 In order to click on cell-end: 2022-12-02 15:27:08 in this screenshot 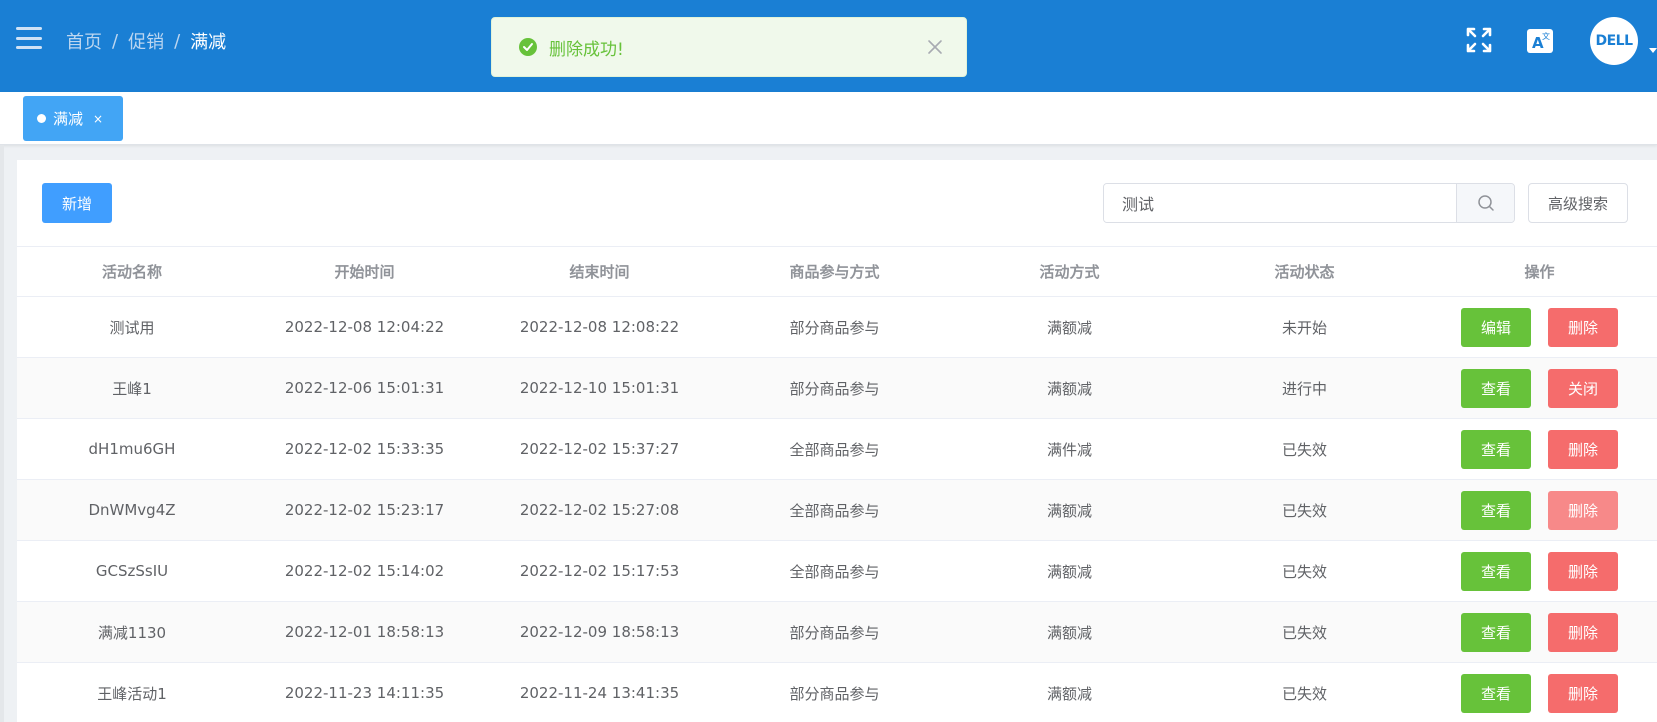, I will do `click(599, 510)`.